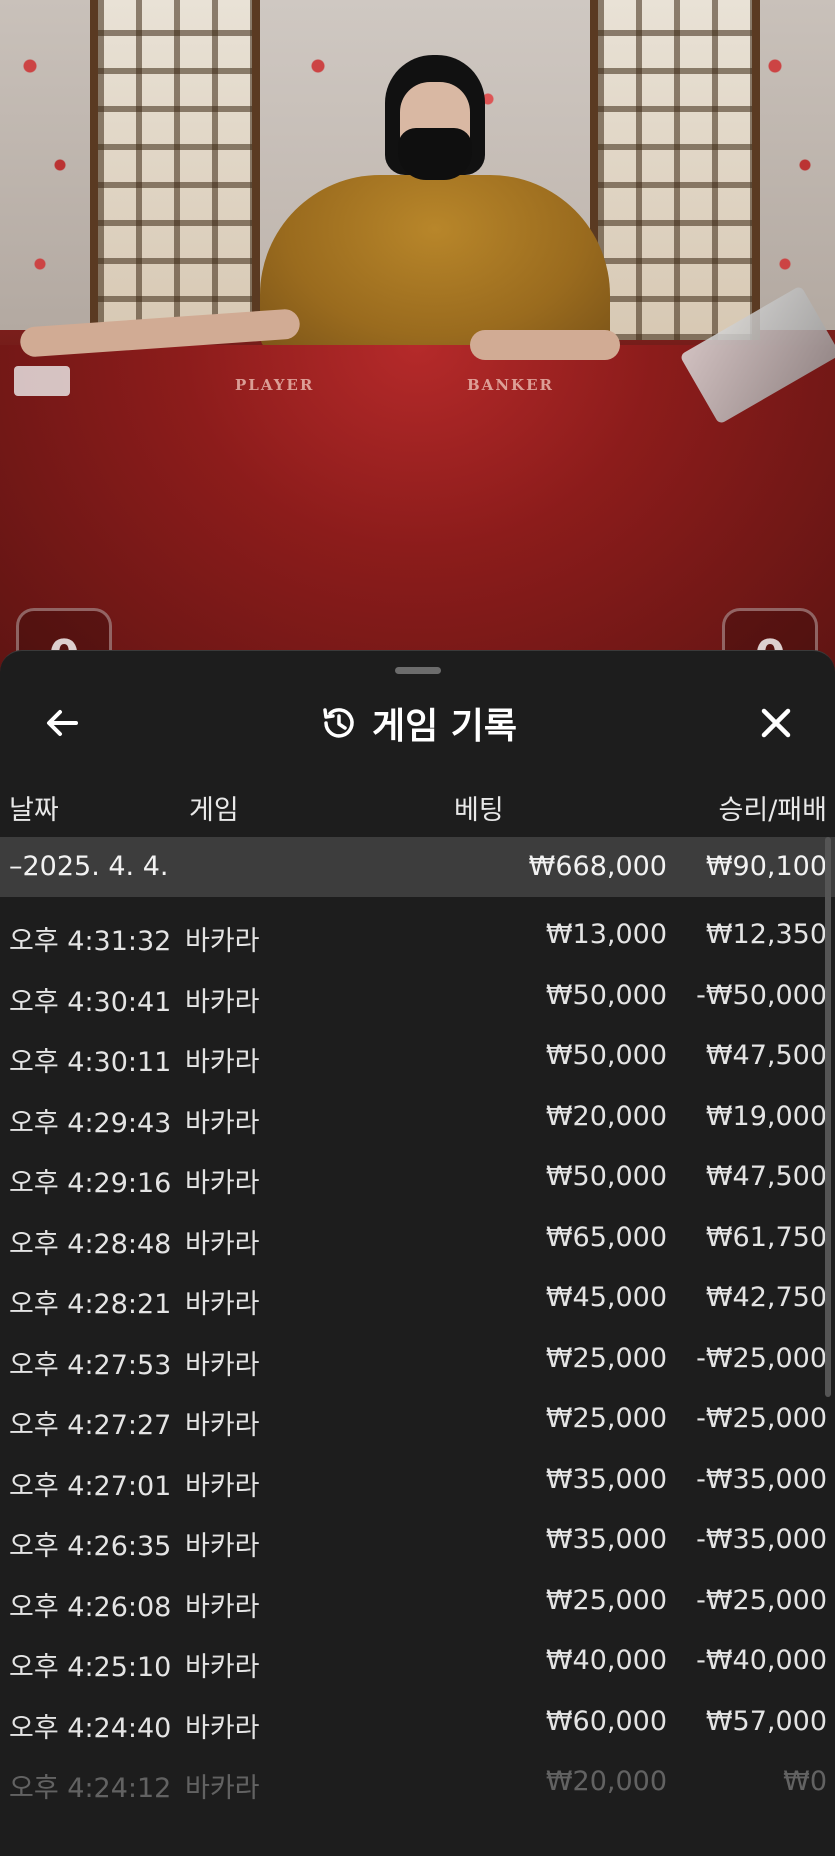  Describe the element at coordinates (90, 1304) in the screenshot. I see `row-time: 오후 4:28:21` at that location.